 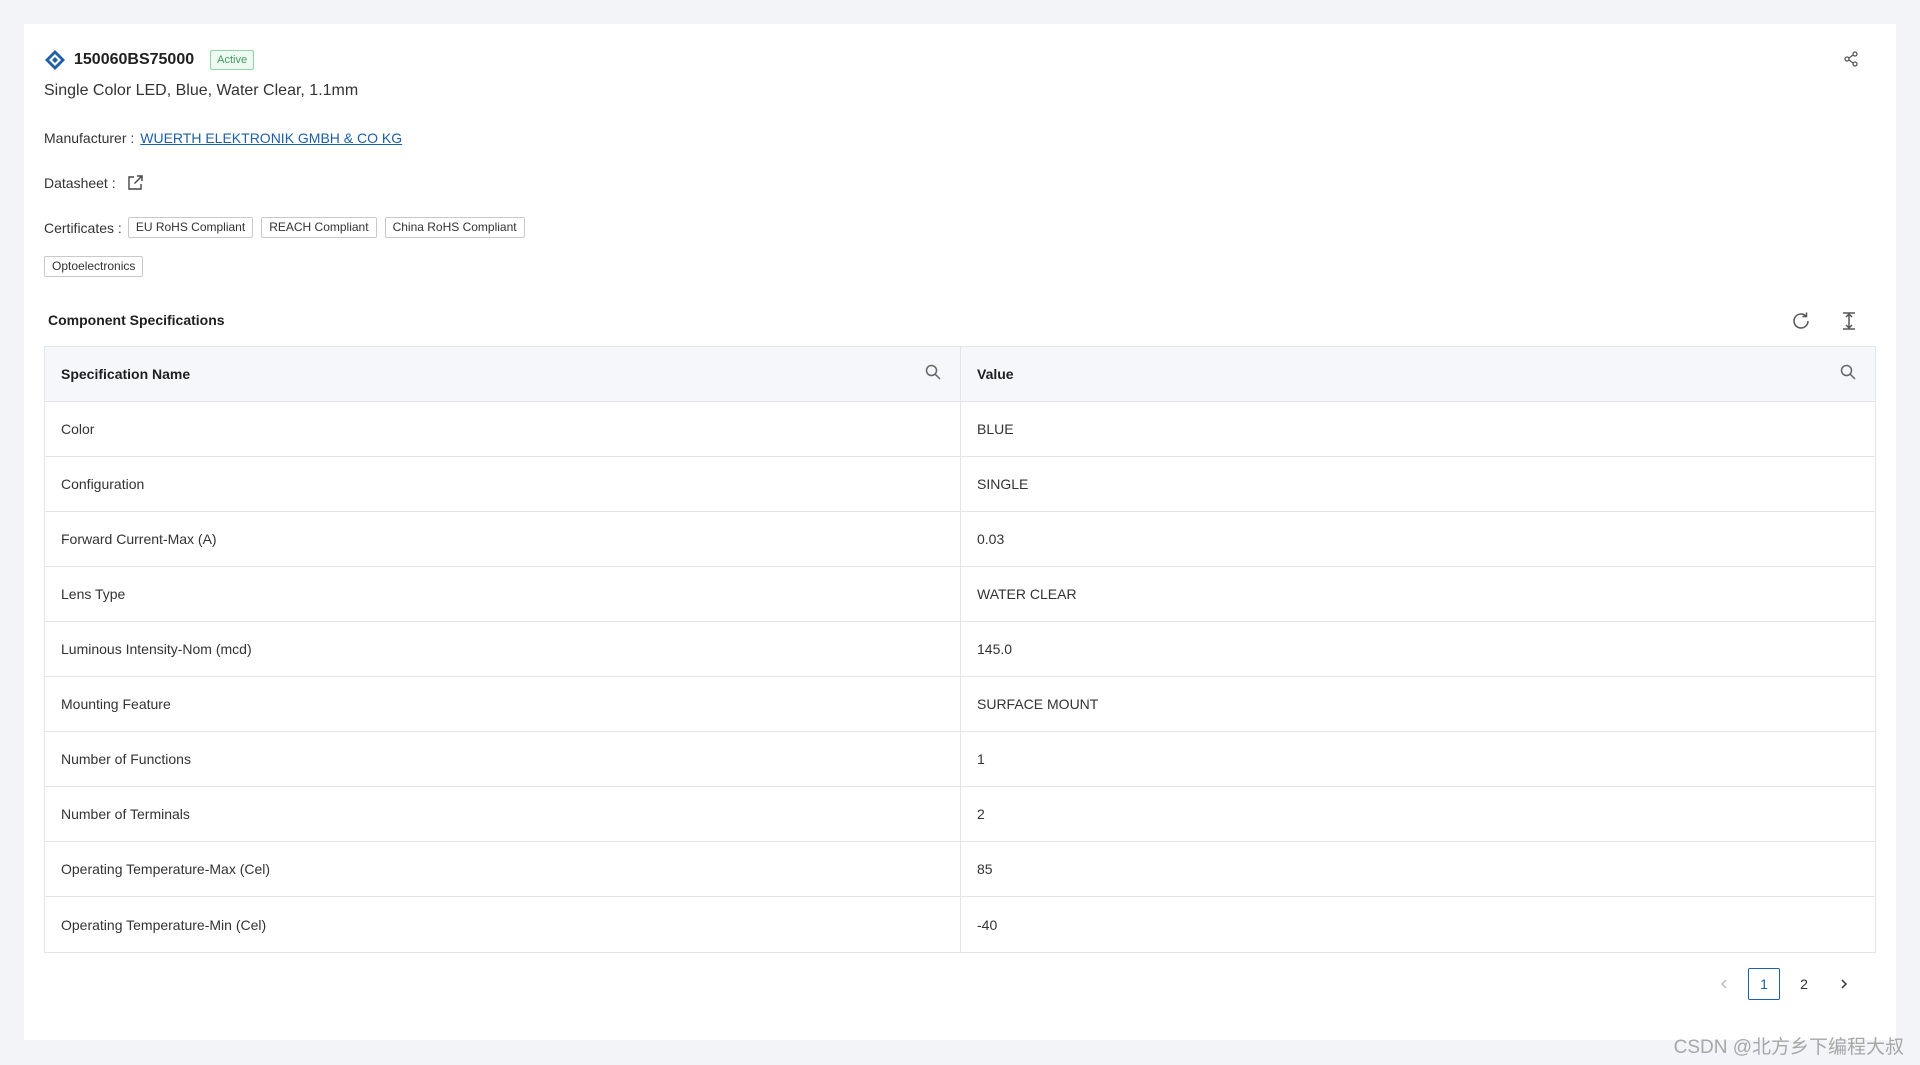 I want to click on spec-name-cell: Forward Current-Max (A), so click(x=503, y=539).